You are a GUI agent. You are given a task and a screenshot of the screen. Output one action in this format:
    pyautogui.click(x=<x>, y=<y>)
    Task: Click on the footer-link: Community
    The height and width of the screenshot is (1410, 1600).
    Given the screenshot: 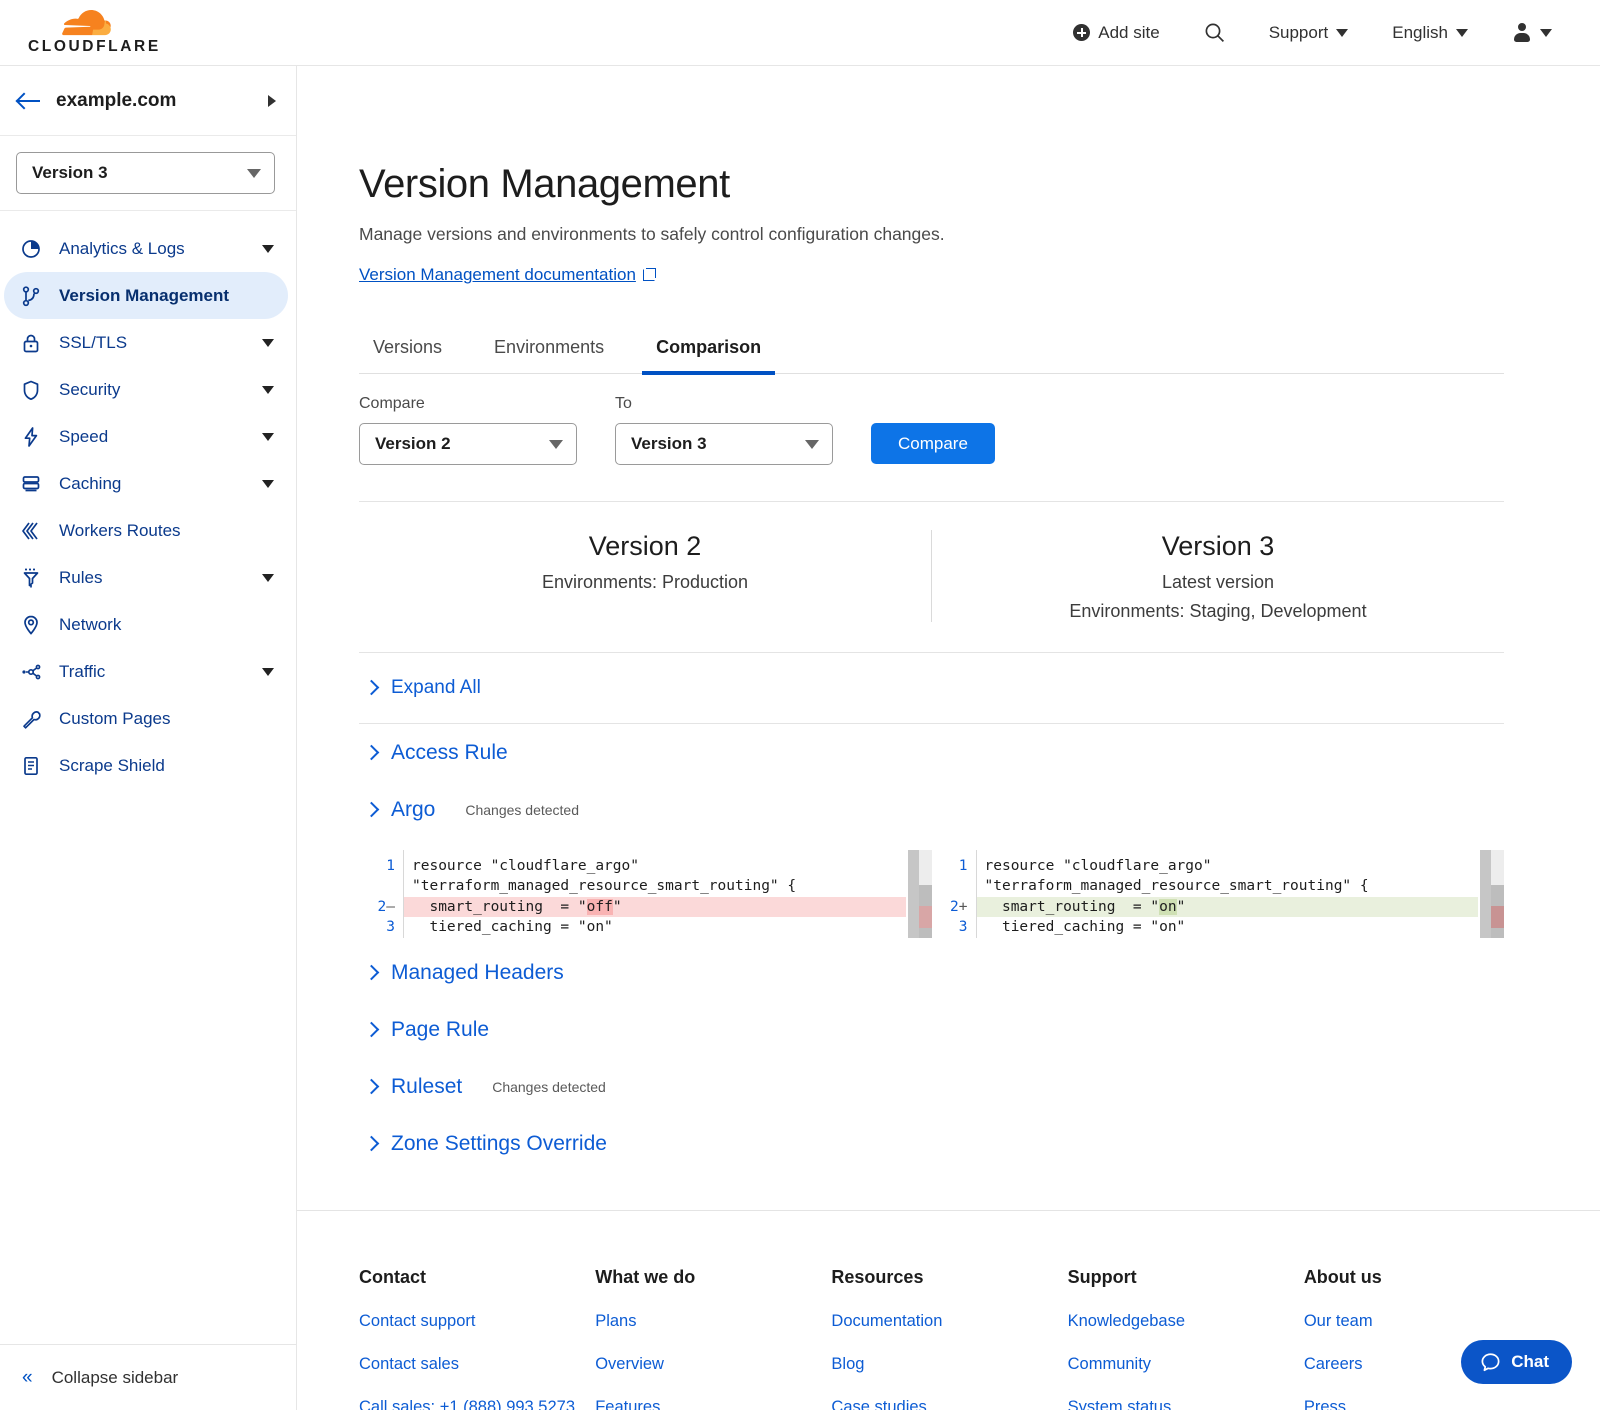 What is the action you would take?
    pyautogui.click(x=1186, y=1365)
    